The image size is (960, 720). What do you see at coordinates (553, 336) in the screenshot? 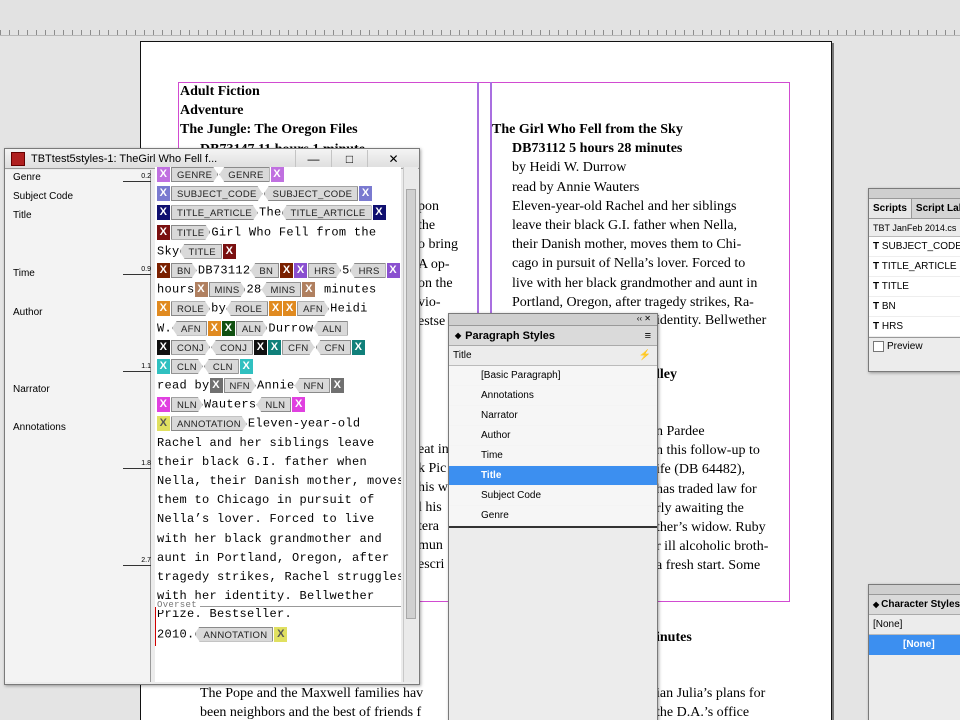
I see `paragraph-styles-tab: ◆ Paragraph Styles ≡` at bounding box center [553, 336].